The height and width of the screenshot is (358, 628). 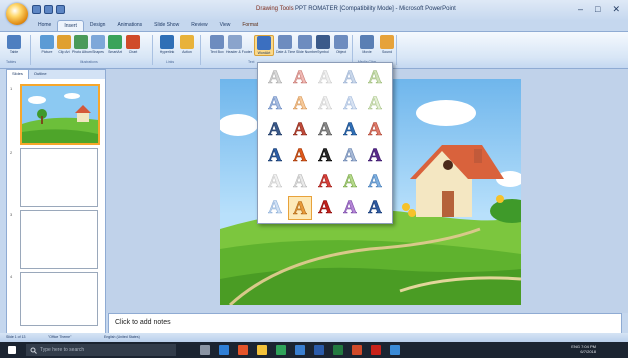 I want to click on slide-number: 3, so click(x=11, y=214).